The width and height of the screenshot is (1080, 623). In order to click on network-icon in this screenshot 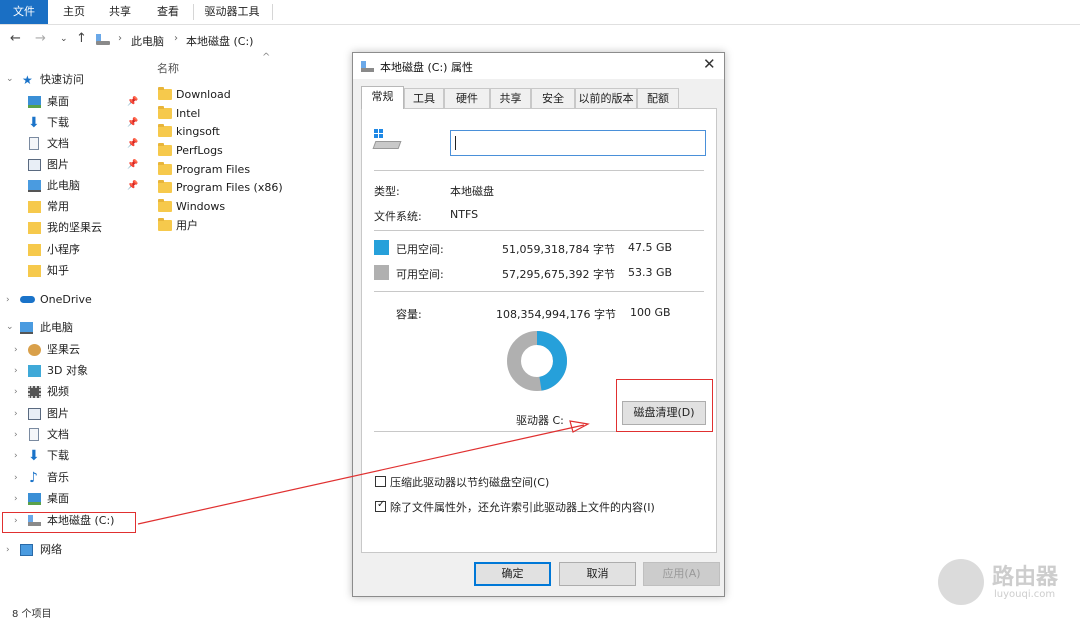, I will do `click(26, 550)`.